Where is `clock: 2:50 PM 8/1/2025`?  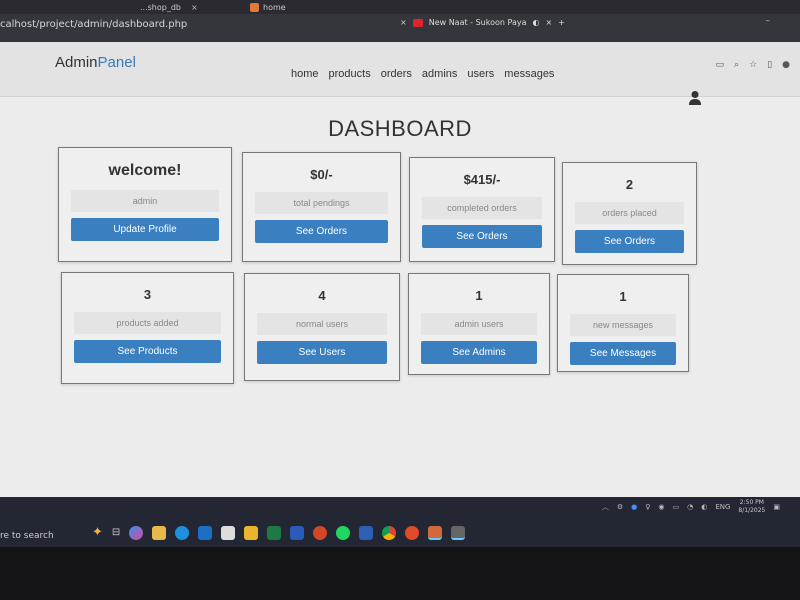 clock: 2:50 PM 8/1/2025 is located at coordinates (751, 507).